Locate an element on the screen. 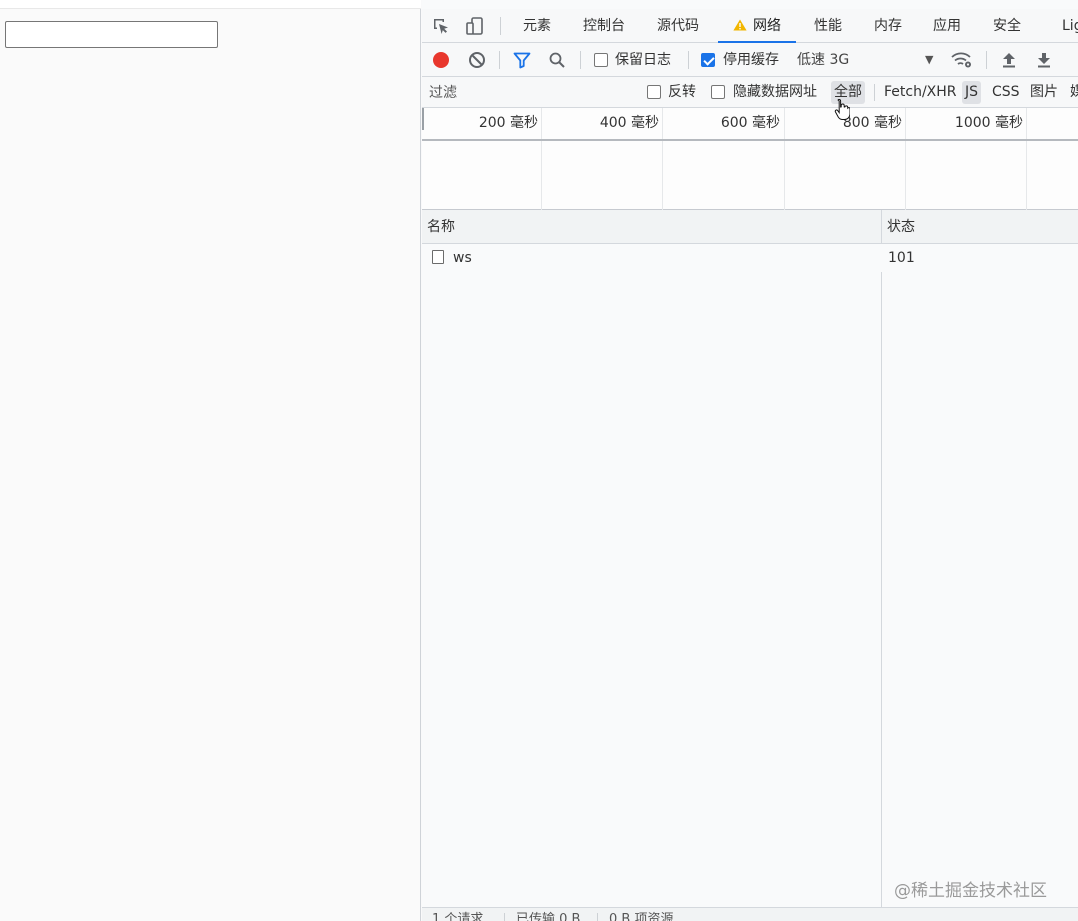 Image resolution: width=1078 pixels, height=921 pixels. column-header-name: 名称 is located at coordinates (651, 227).